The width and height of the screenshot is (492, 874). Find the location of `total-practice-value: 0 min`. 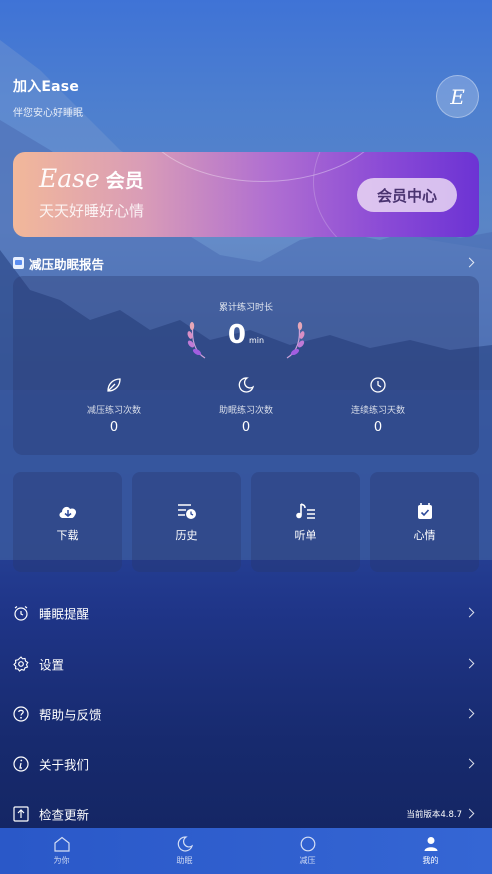

total-practice-value: 0 min is located at coordinates (246, 335).